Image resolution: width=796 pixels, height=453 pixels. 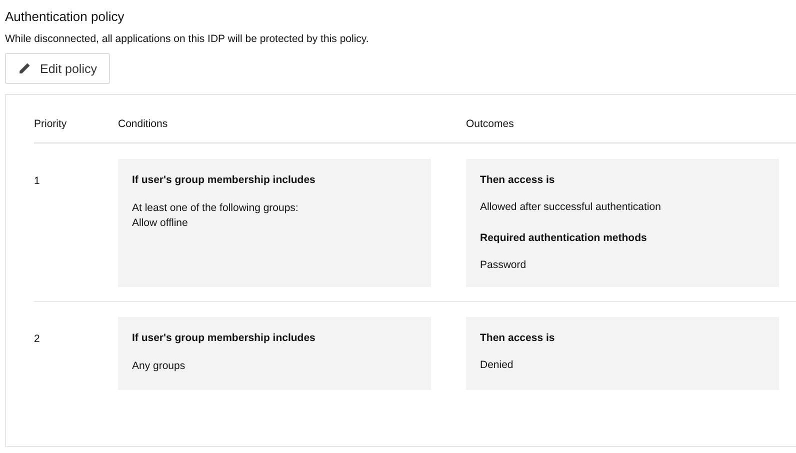 I want to click on outcome-heading: Required authentication methods, so click(x=564, y=238).